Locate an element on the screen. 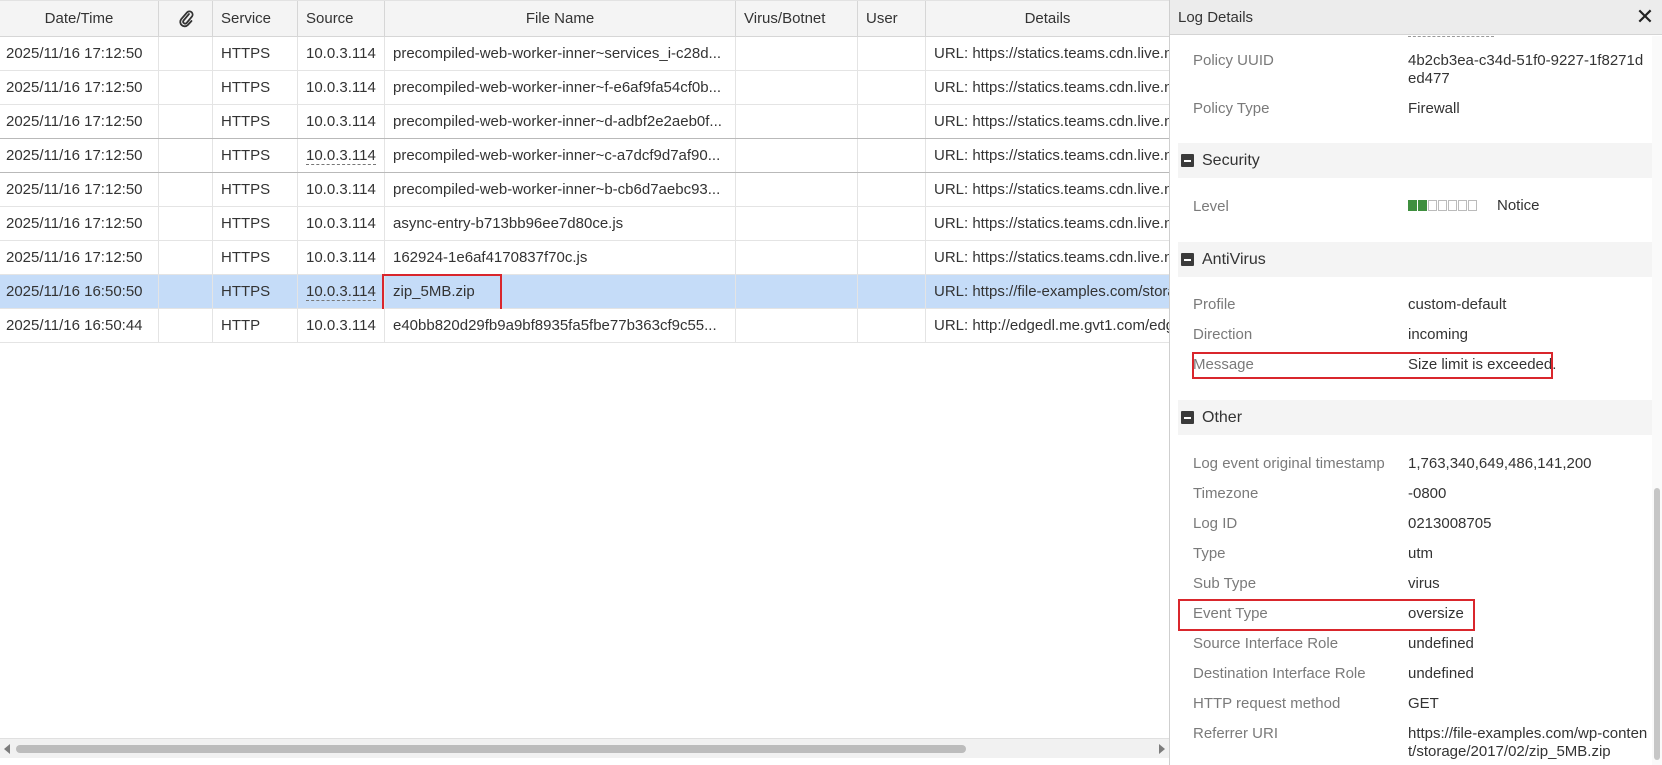 The image size is (1662, 765). section-header-security: Security is located at coordinates (1417, 160).